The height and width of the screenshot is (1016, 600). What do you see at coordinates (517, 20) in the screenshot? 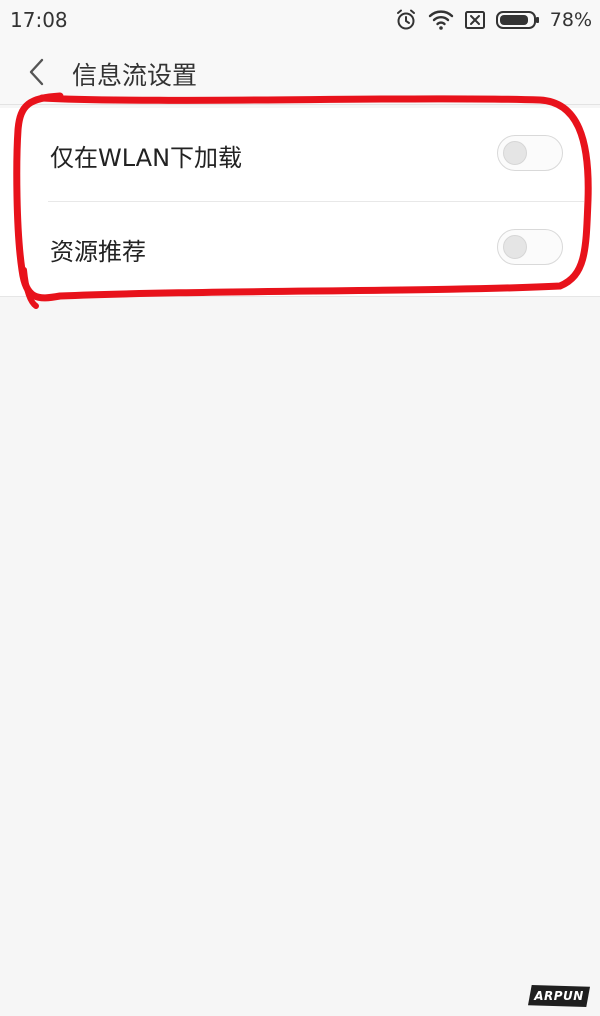
I see `battery-icon` at bounding box center [517, 20].